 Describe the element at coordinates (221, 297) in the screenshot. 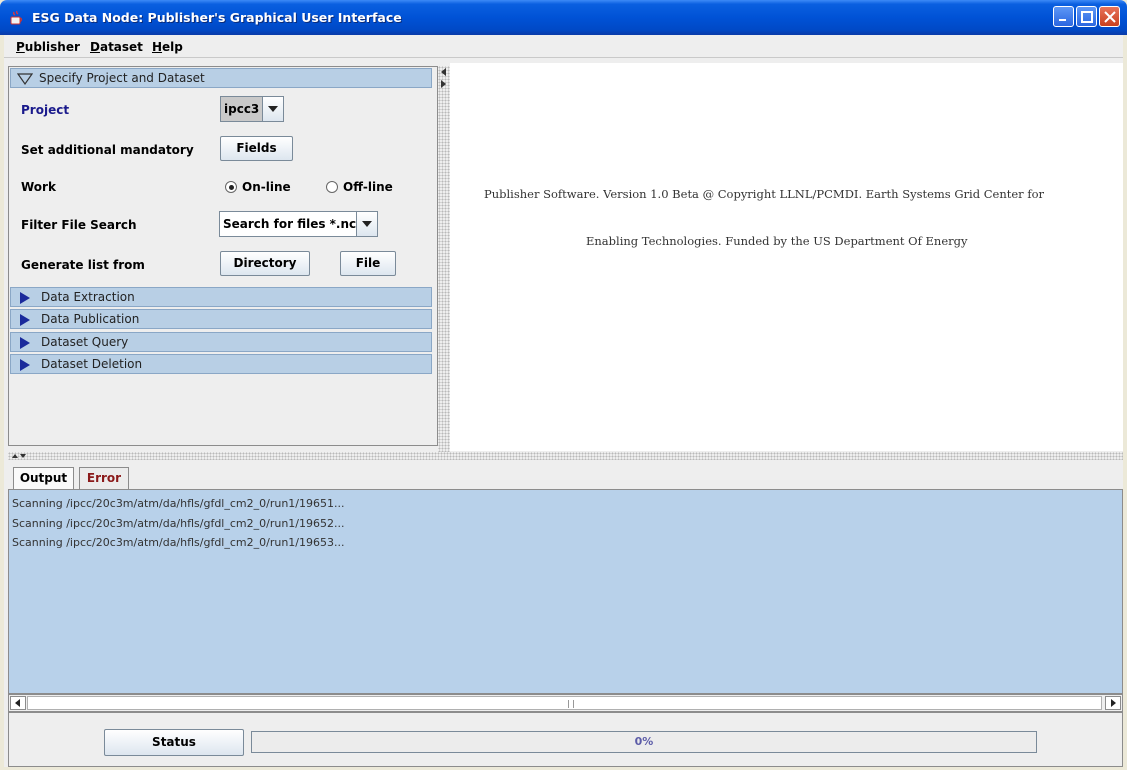

I see `section-data-extraction: Data Extraction` at that location.